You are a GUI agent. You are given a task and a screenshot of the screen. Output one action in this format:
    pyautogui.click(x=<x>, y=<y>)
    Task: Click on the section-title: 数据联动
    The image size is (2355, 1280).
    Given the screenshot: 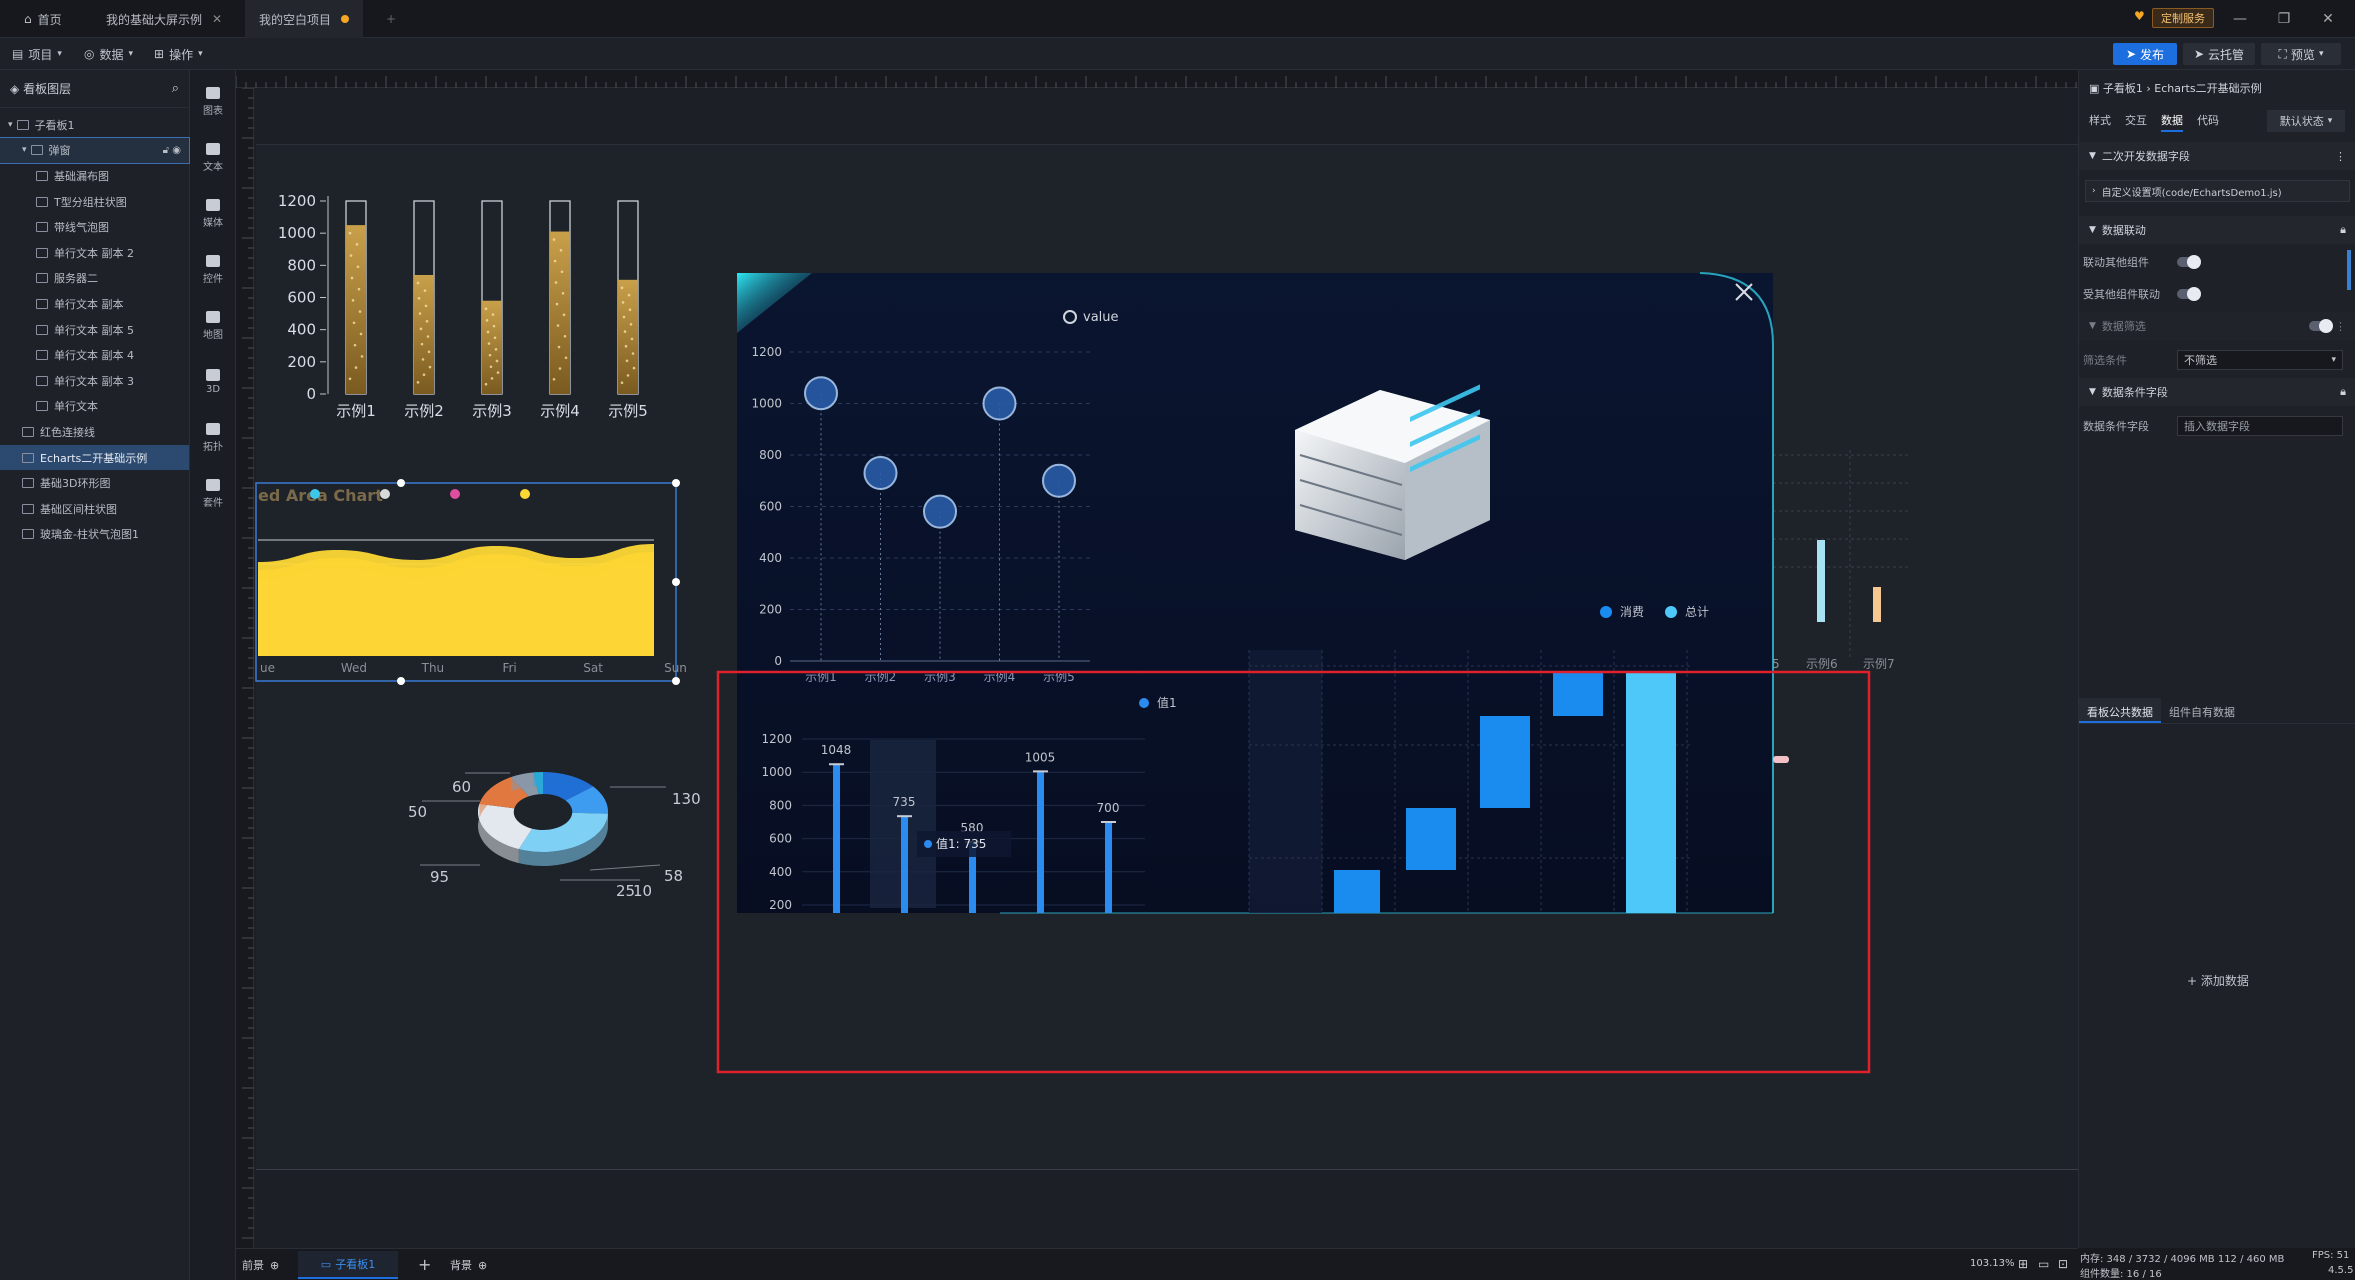 What is the action you would take?
    pyautogui.click(x=2123, y=230)
    